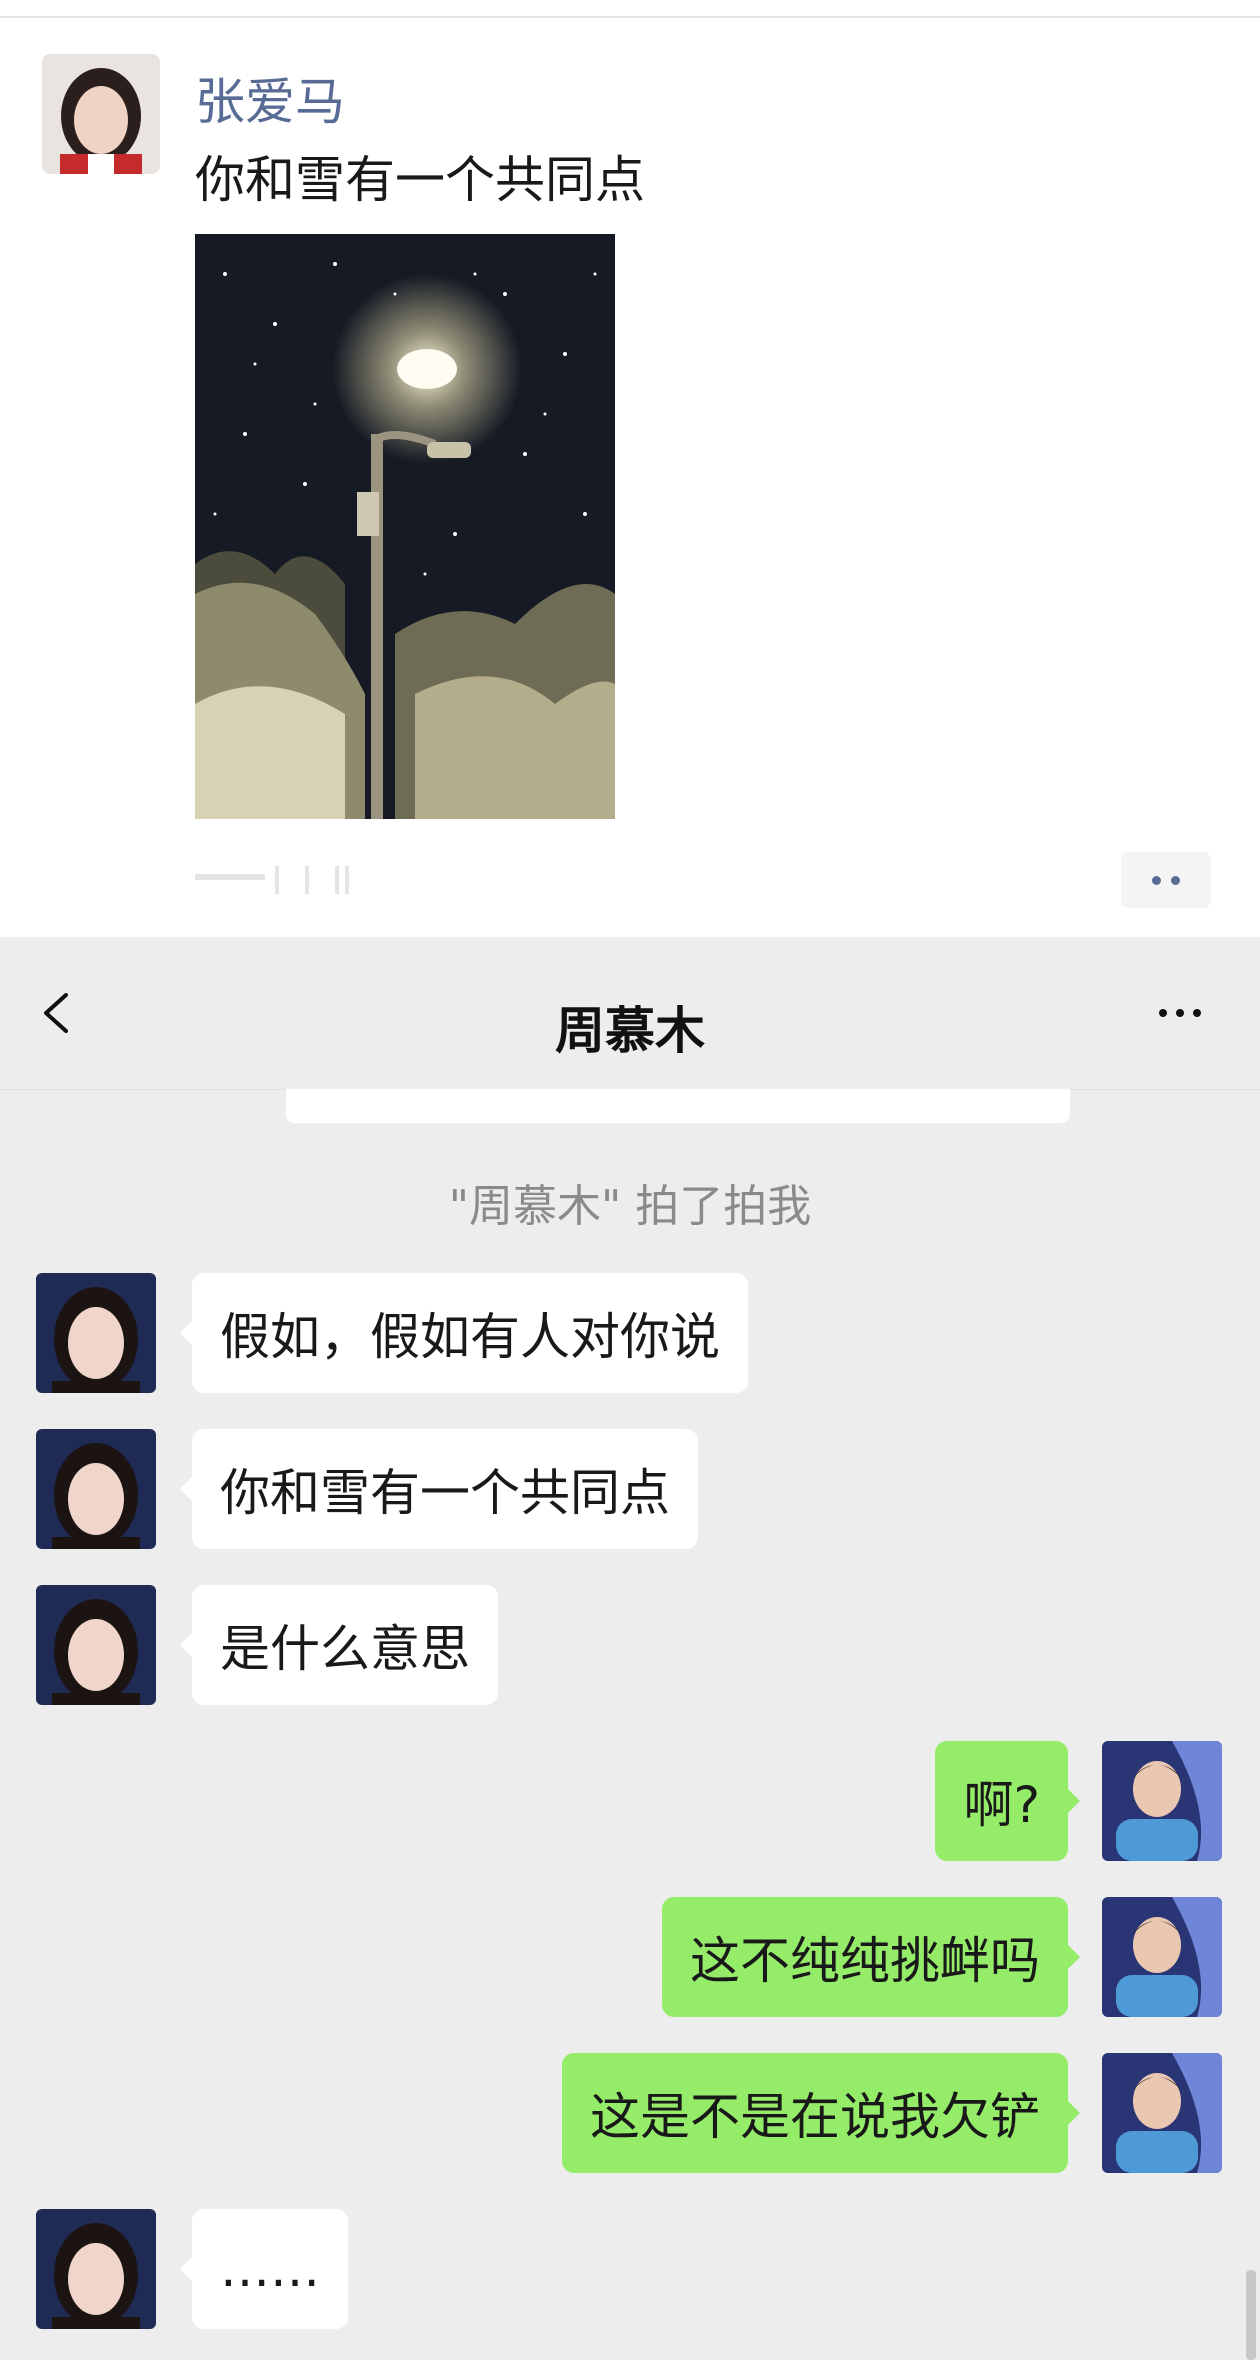  I want to click on post-actions-button, so click(1166, 880).